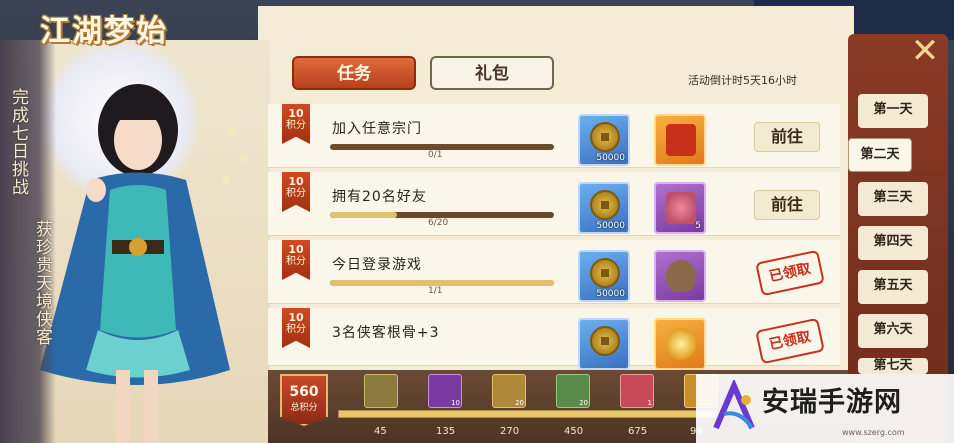 The height and width of the screenshot is (443, 954). What do you see at coordinates (742, 80) in the screenshot?
I see `event-countdown: 活动倒计时5天16小时` at bounding box center [742, 80].